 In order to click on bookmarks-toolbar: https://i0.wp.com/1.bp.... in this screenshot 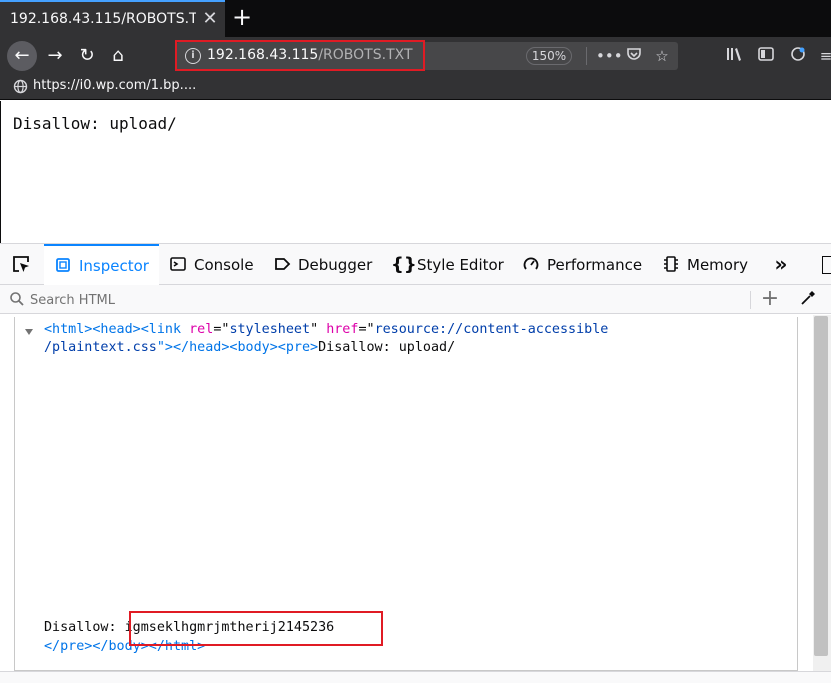, I will do `click(415, 87)`.